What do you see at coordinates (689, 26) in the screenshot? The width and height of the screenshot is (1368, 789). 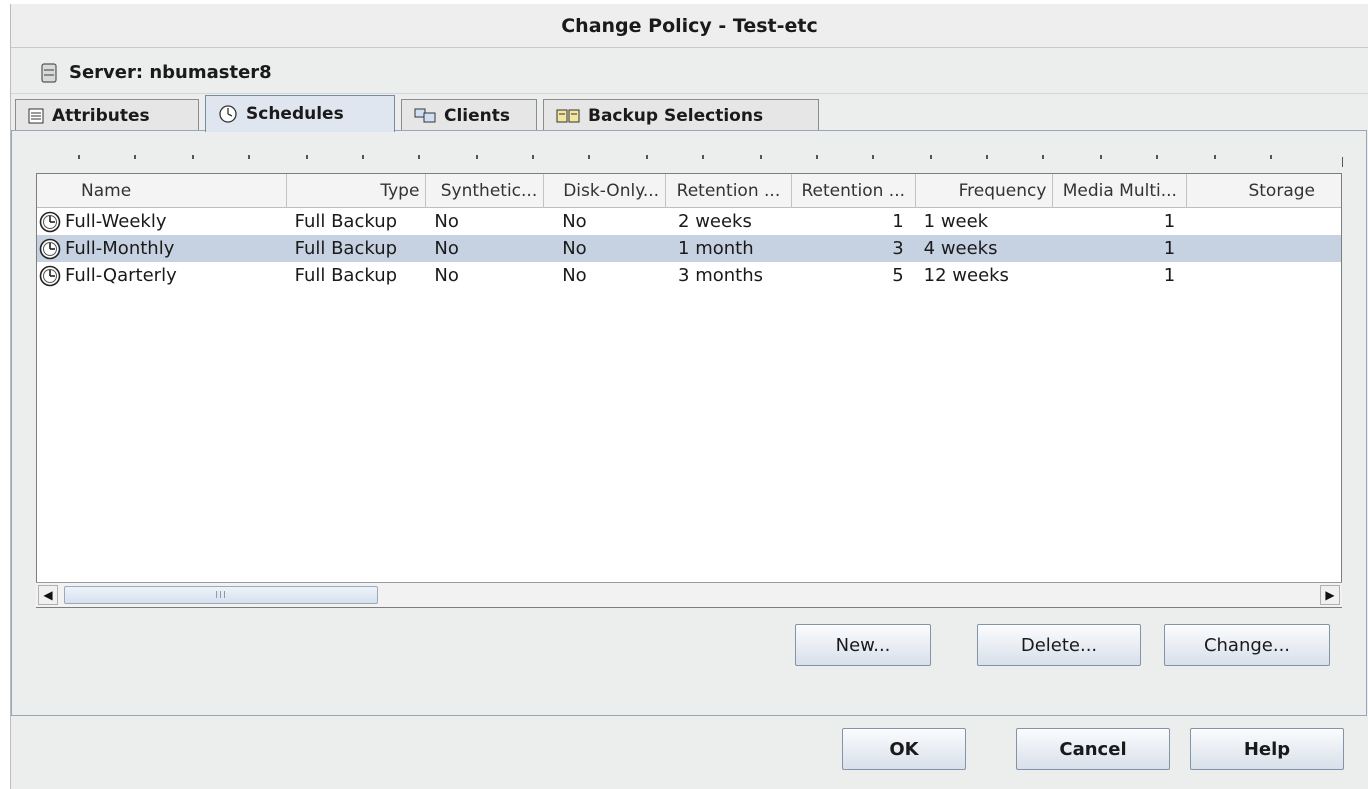 I see `dialog-title: Change Policy - Test-etc` at bounding box center [689, 26].